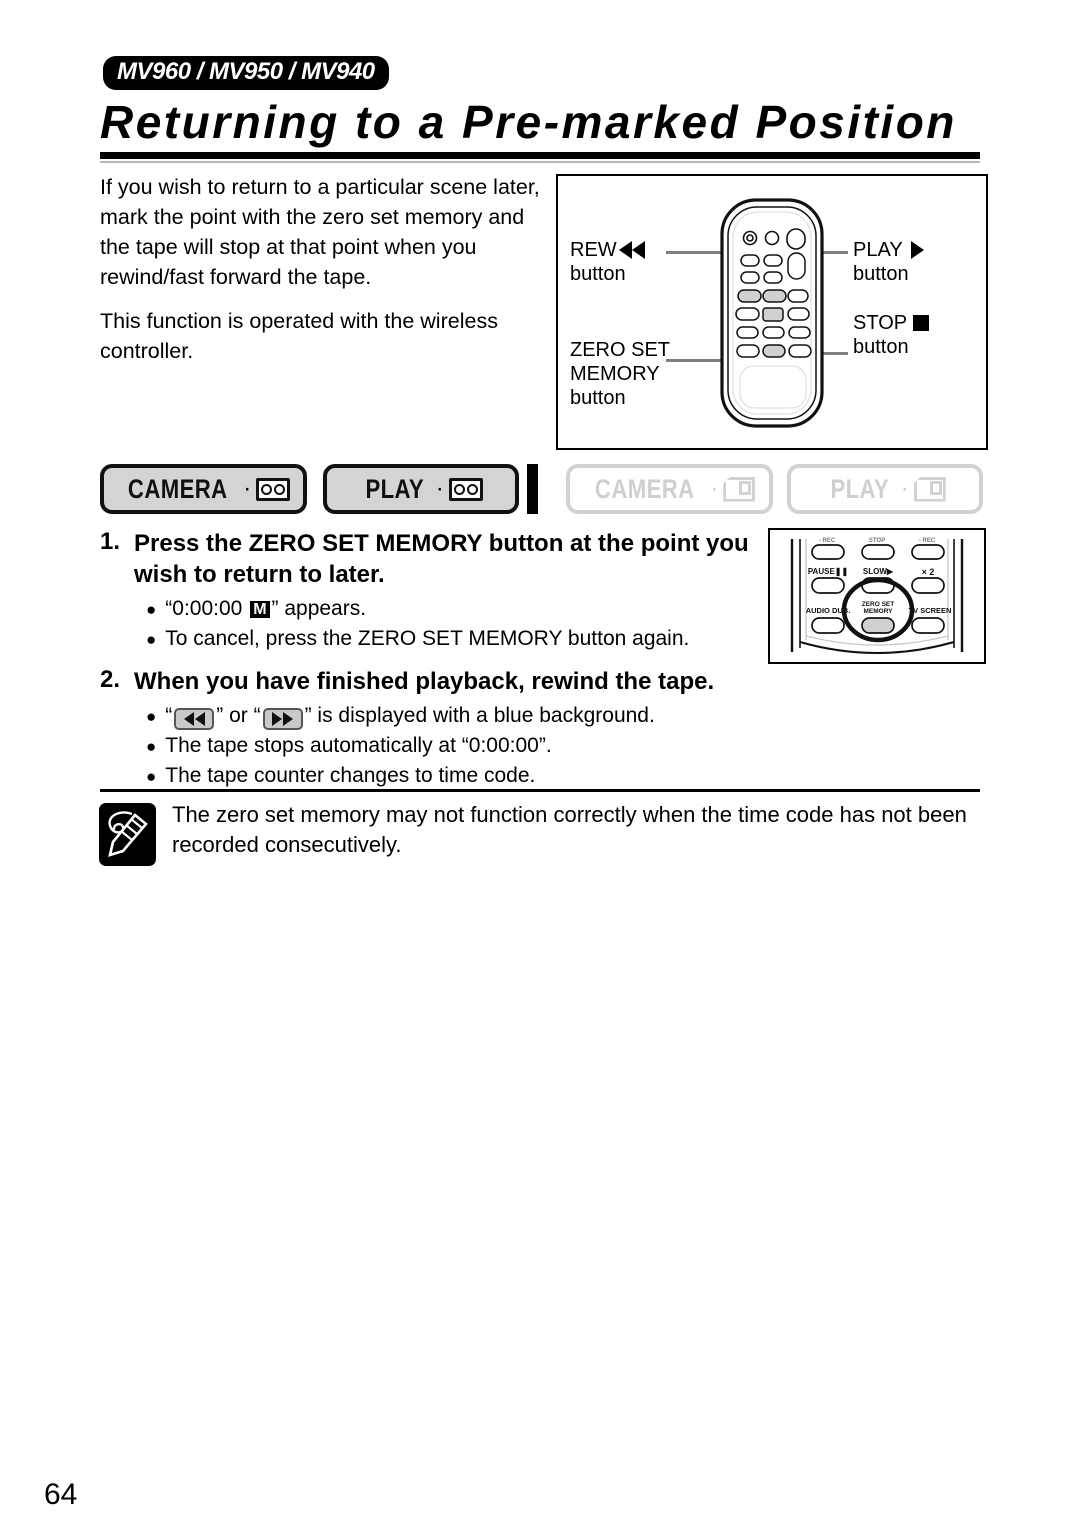 The height and width of the screenshot is (1534, 1080). What do you see at coordinates (528, 122) in the screenshot?
I see `page-title: Returning to a Pre-marked Position` at bounding box center [528, 122].